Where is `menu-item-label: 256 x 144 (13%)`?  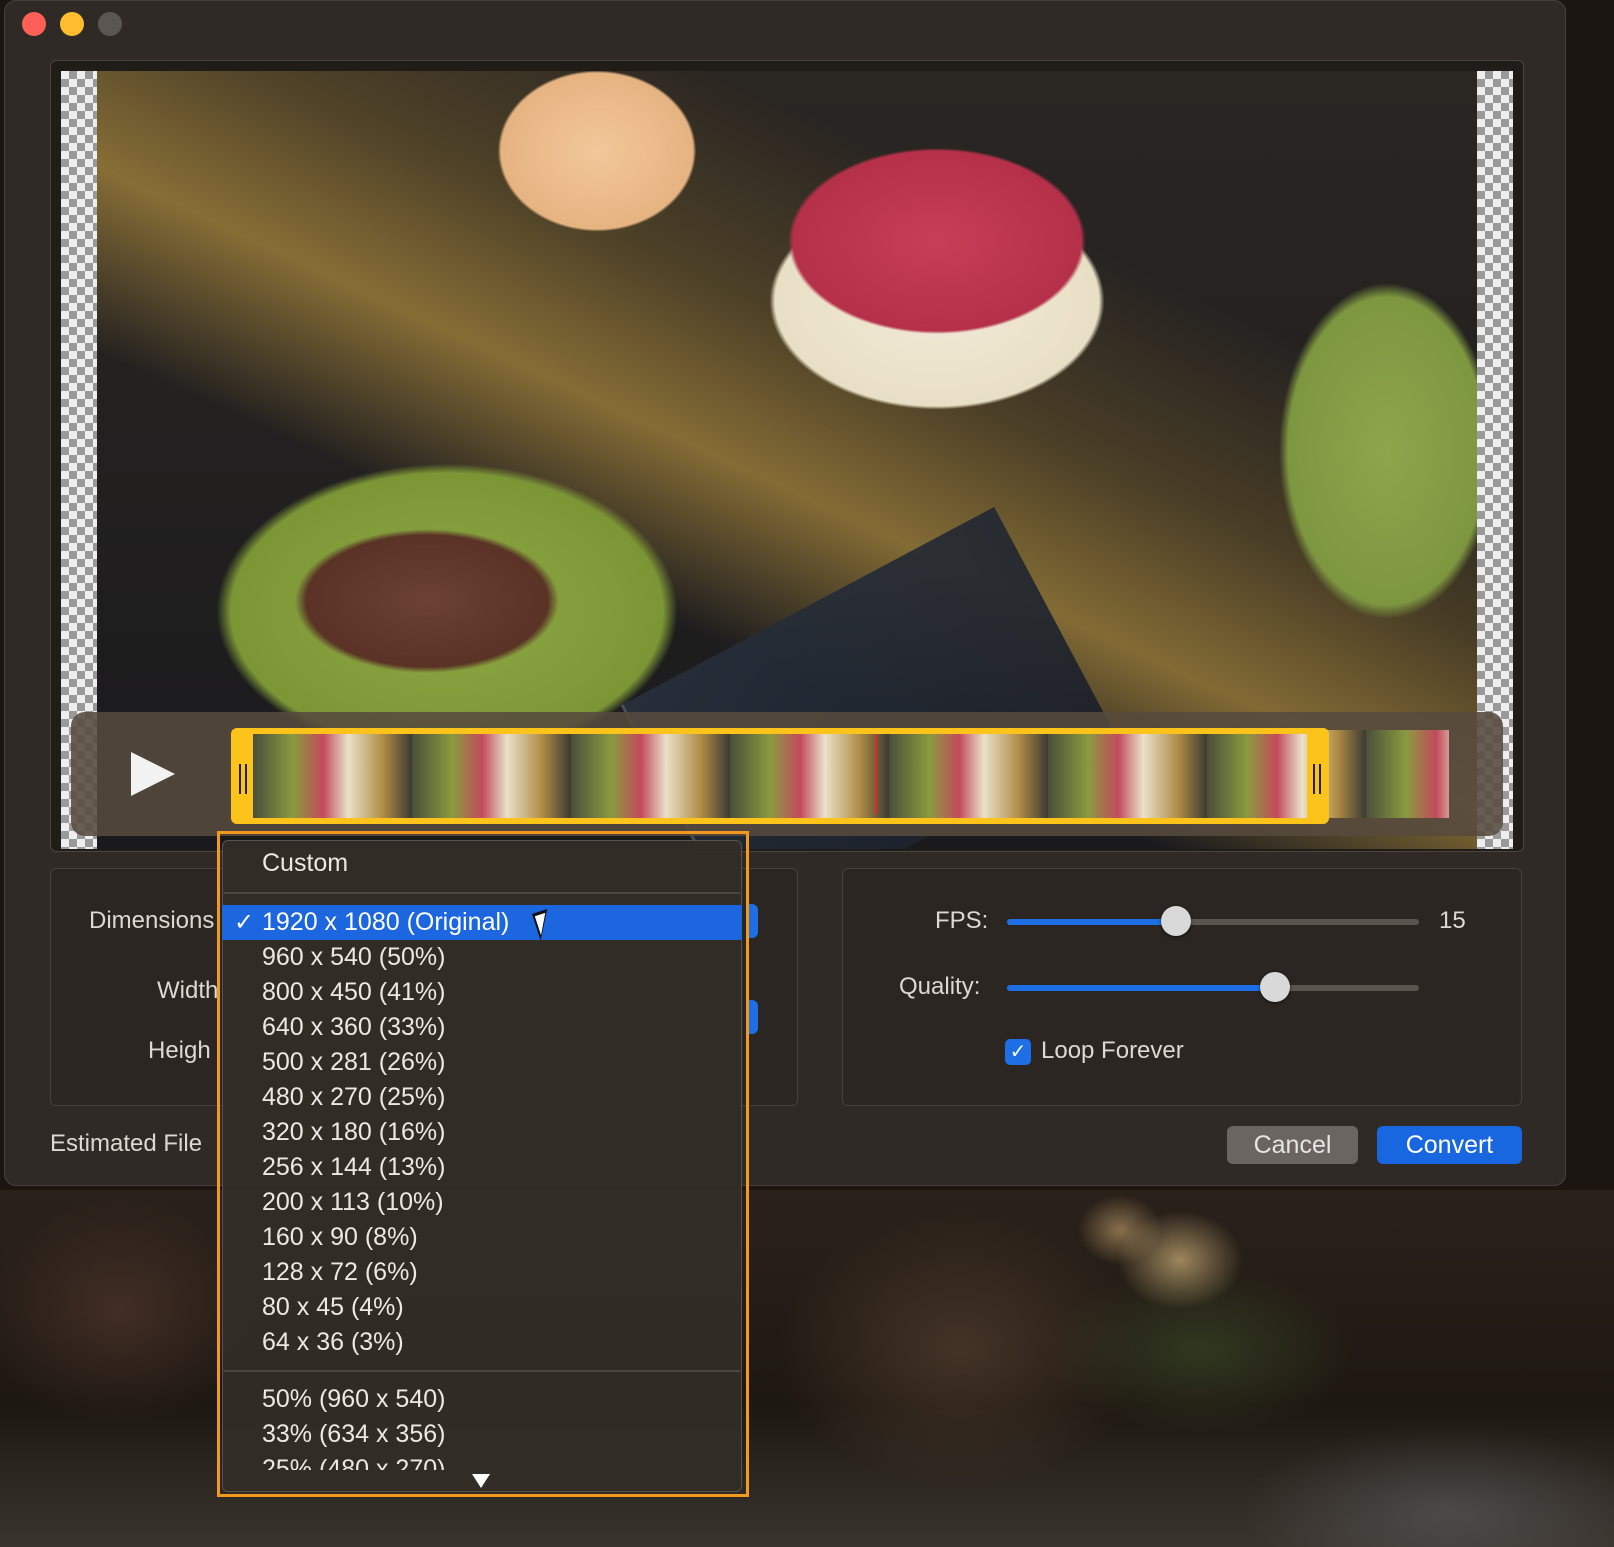
menu-item-label: 256 x 144 (13%) is located at coordinates (354, 1167).